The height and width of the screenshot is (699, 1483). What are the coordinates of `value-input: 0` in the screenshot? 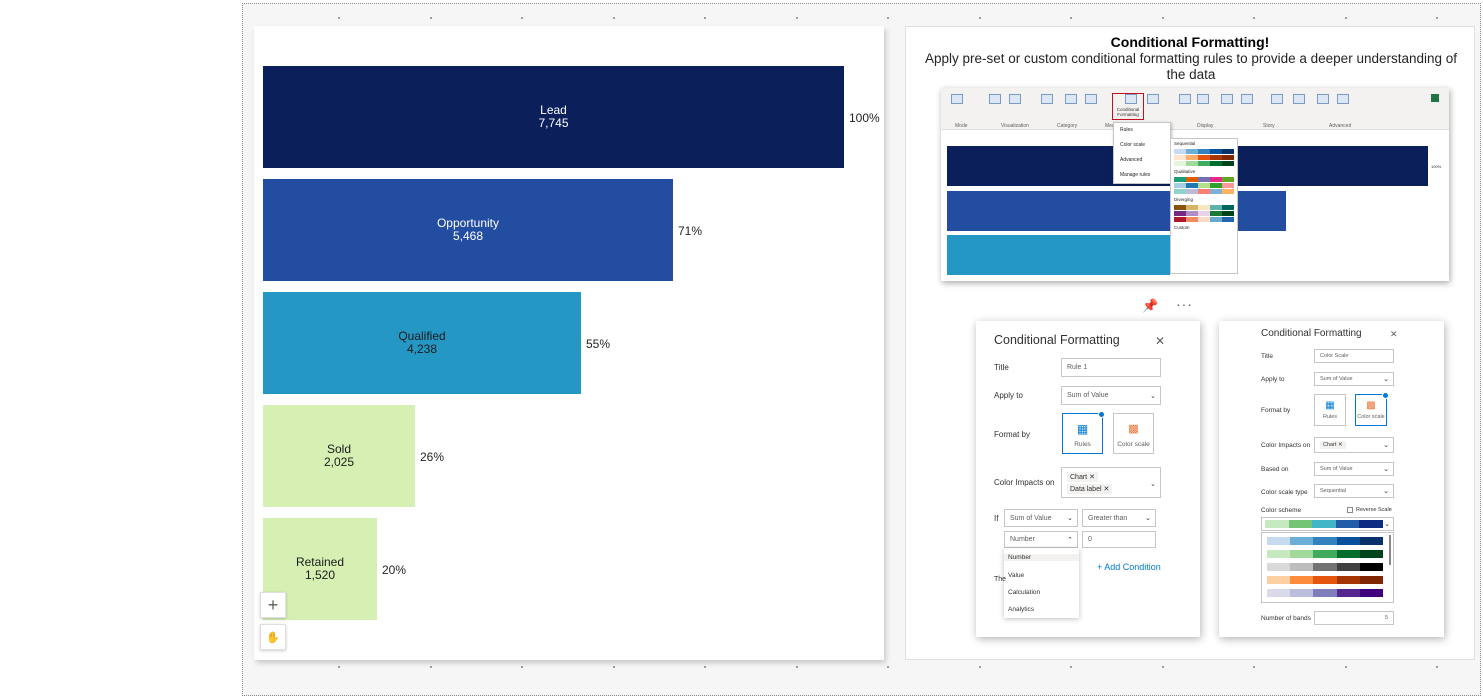 It's located at (1119, 539).